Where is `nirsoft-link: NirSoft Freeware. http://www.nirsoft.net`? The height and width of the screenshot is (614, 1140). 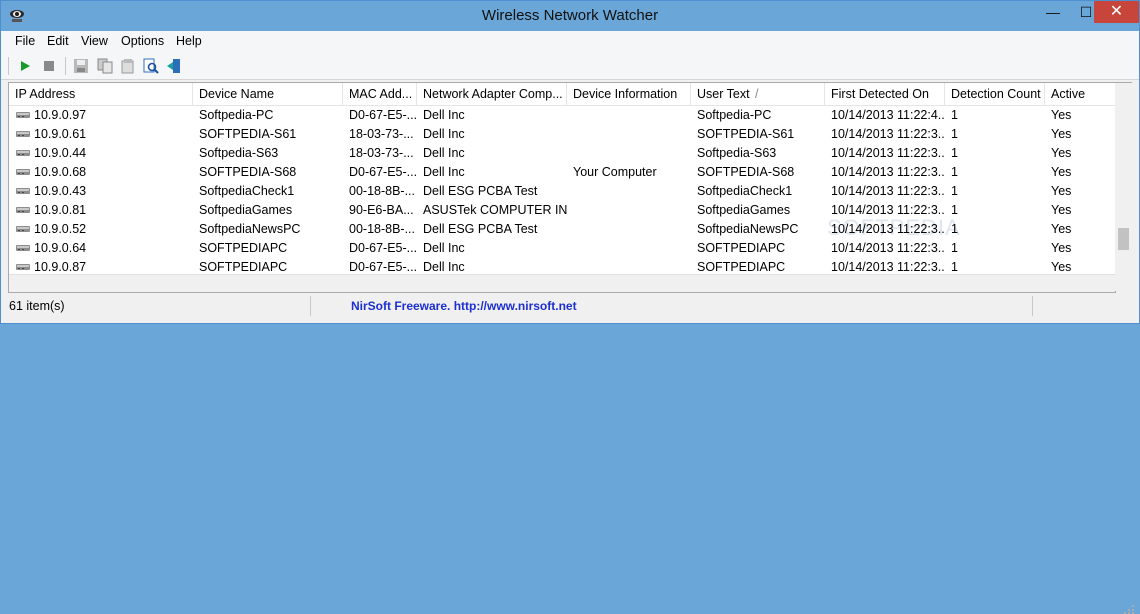
nirsoft-link: NirSoft Freeware. http://www.nirsoft.net is located at coordinates (464, 306).